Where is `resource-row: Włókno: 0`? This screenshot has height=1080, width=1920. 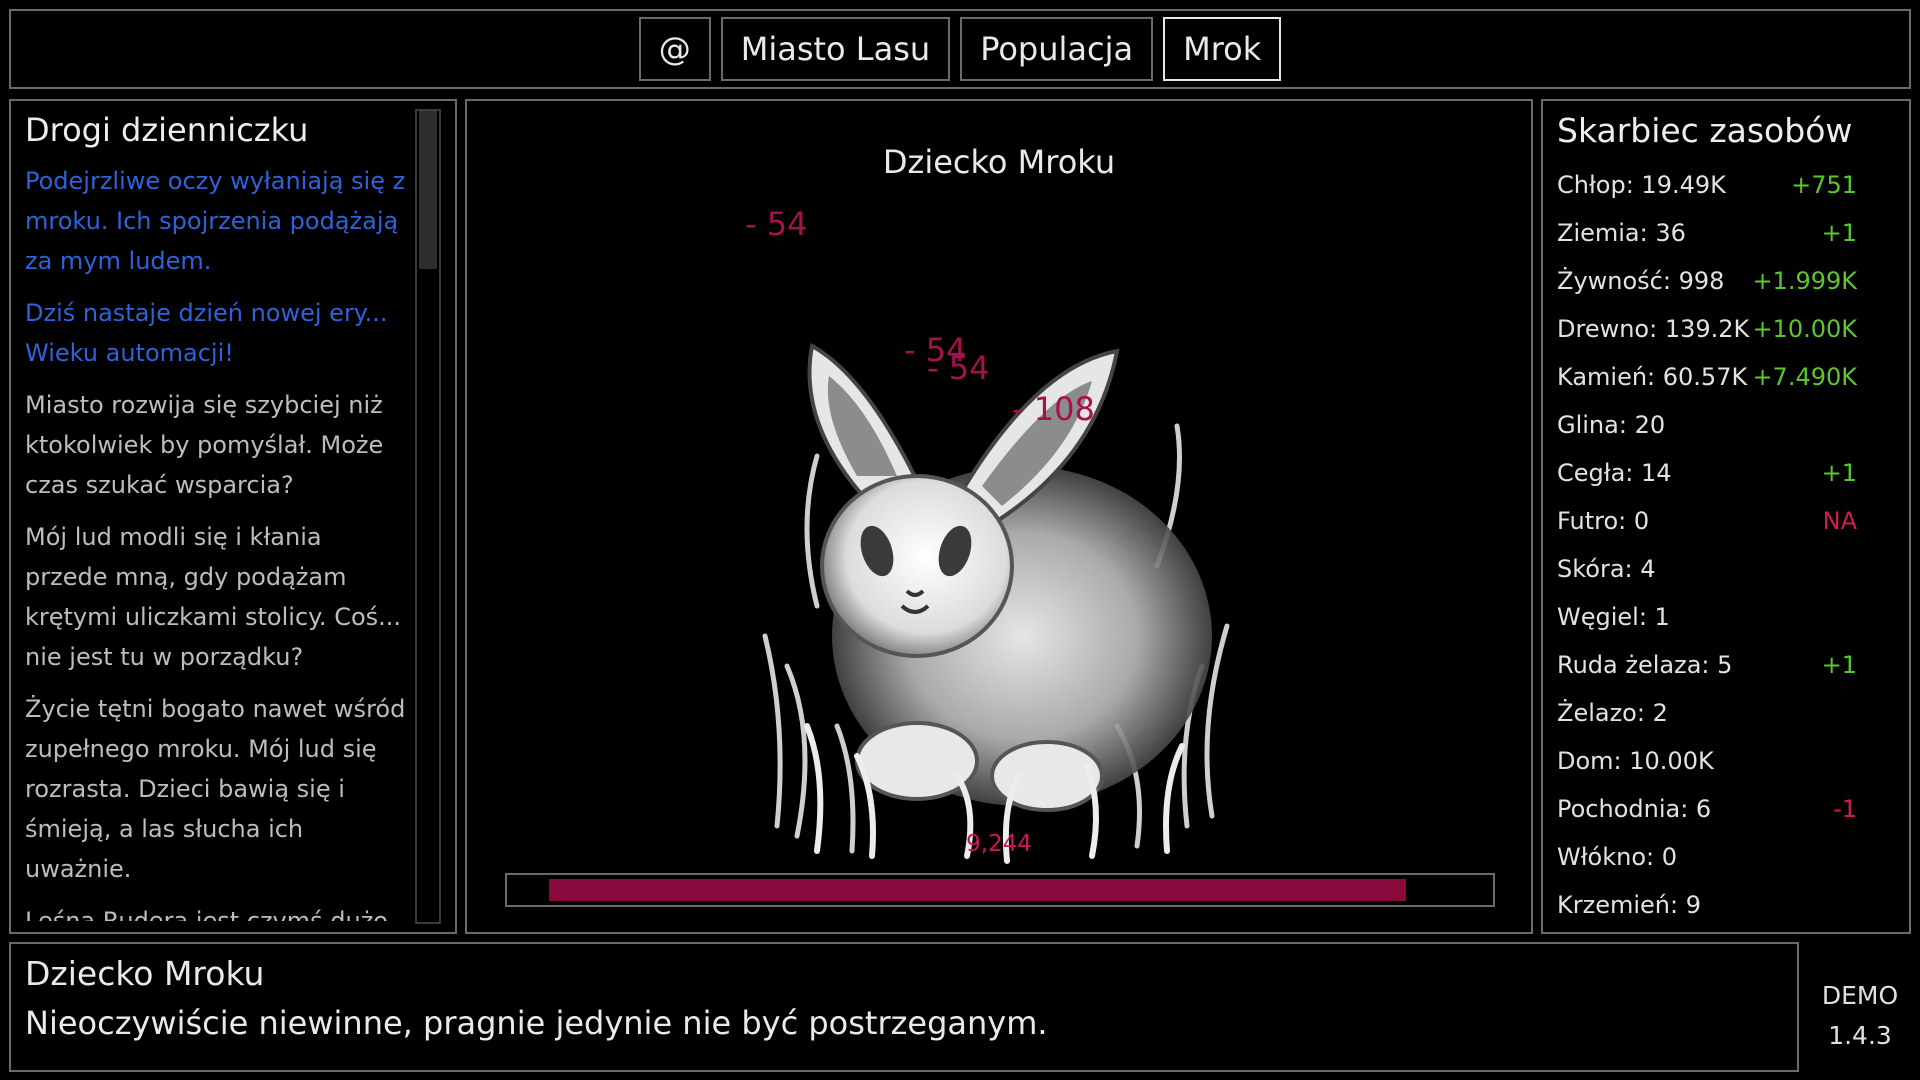 resource-row: Włókno: 0 is located at coordinates (1707, 857).